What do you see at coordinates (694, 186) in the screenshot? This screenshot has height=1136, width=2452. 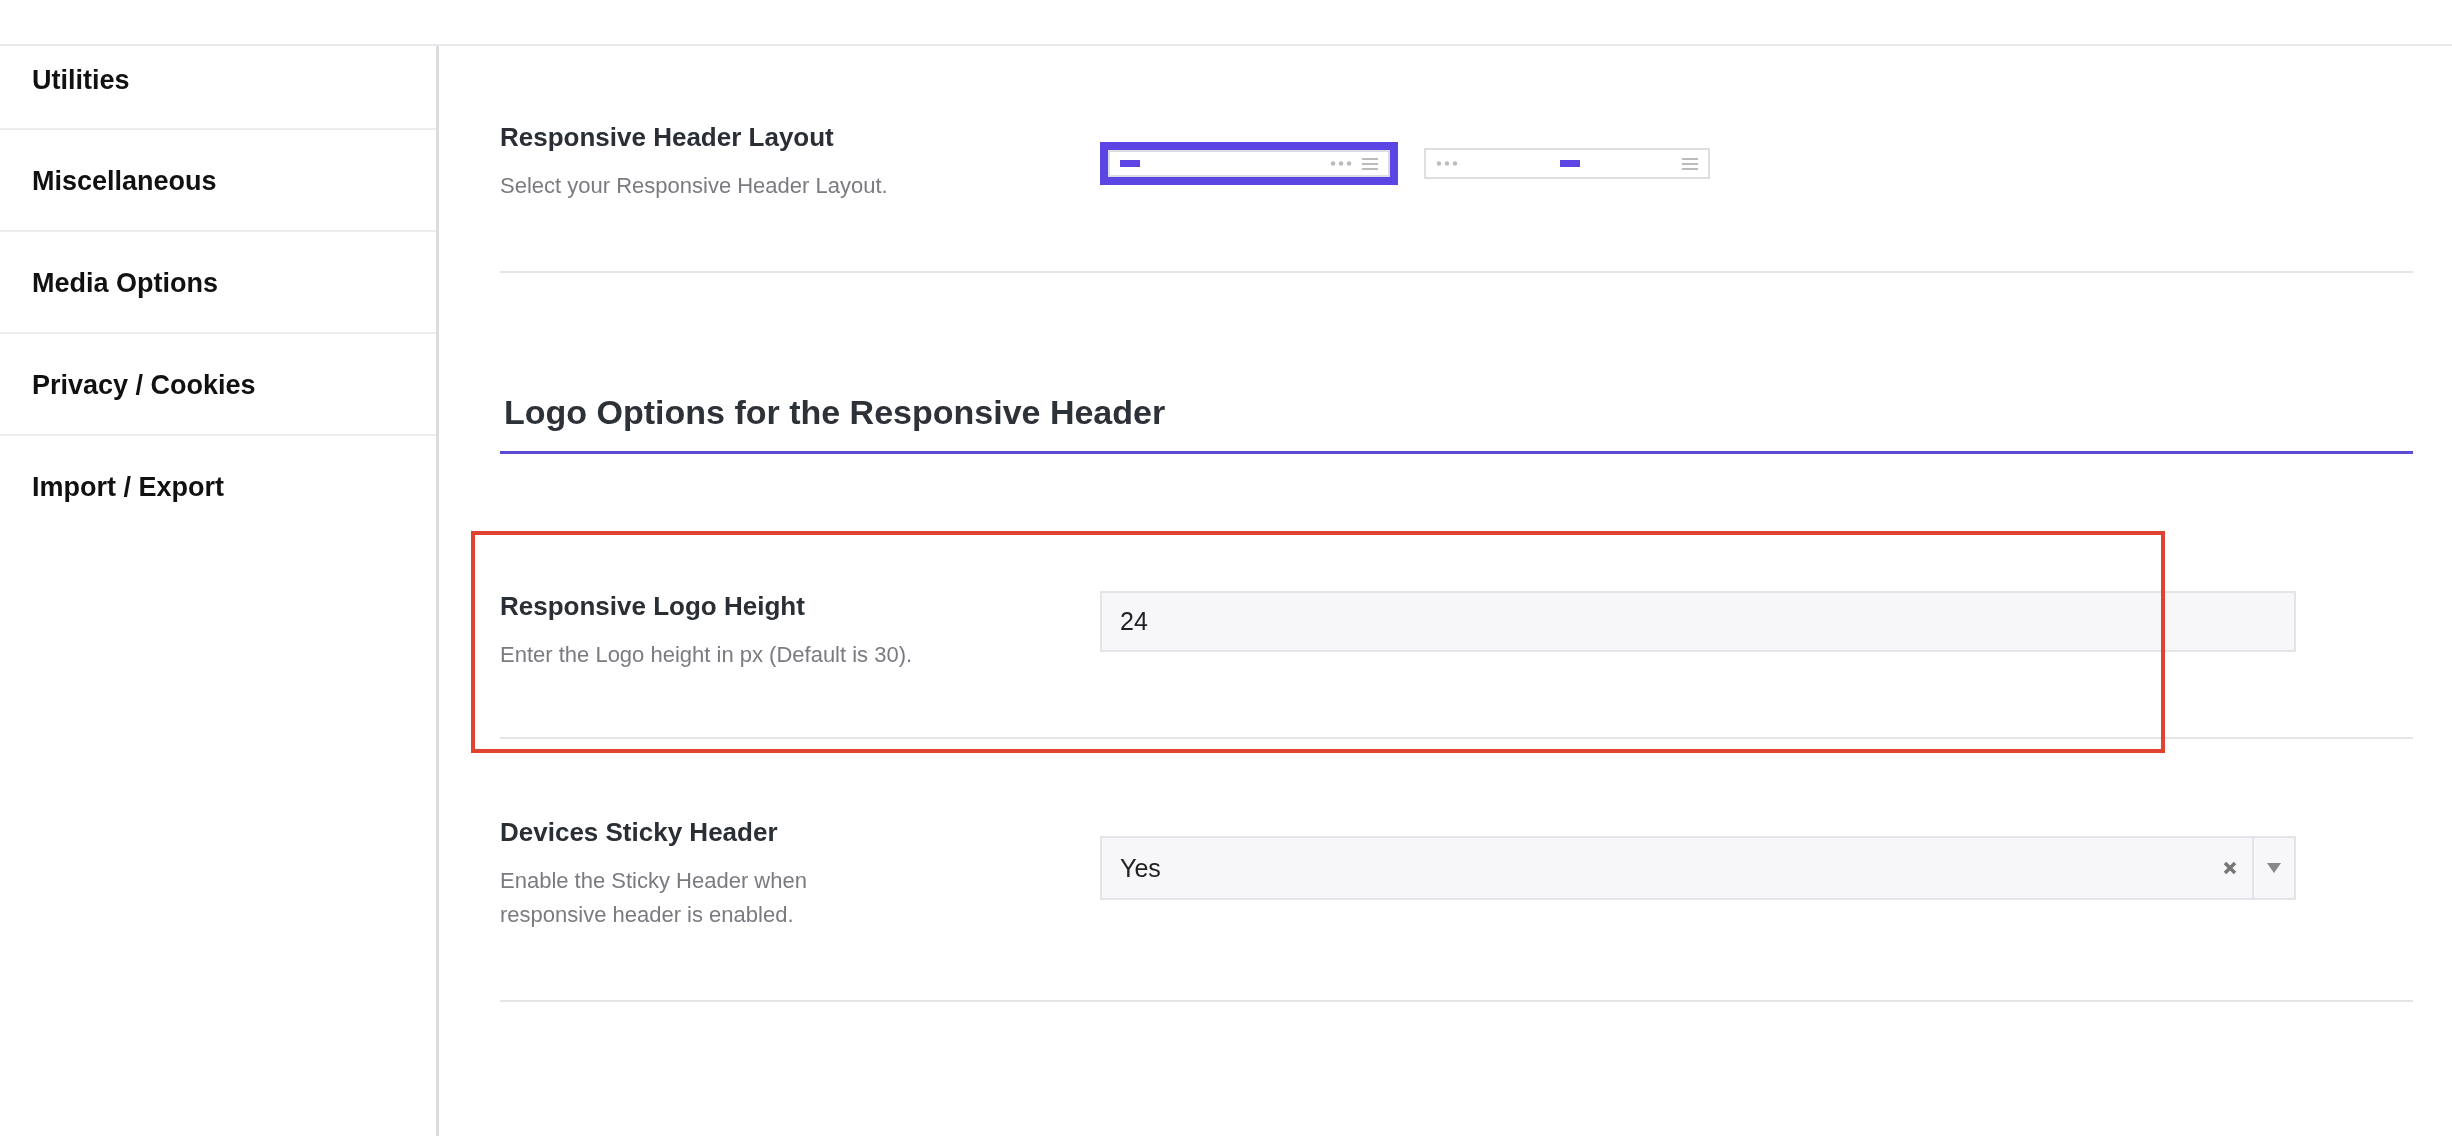 I see `field-description: Select your Responsive Header Layout.` at bounding box center [694, 186].